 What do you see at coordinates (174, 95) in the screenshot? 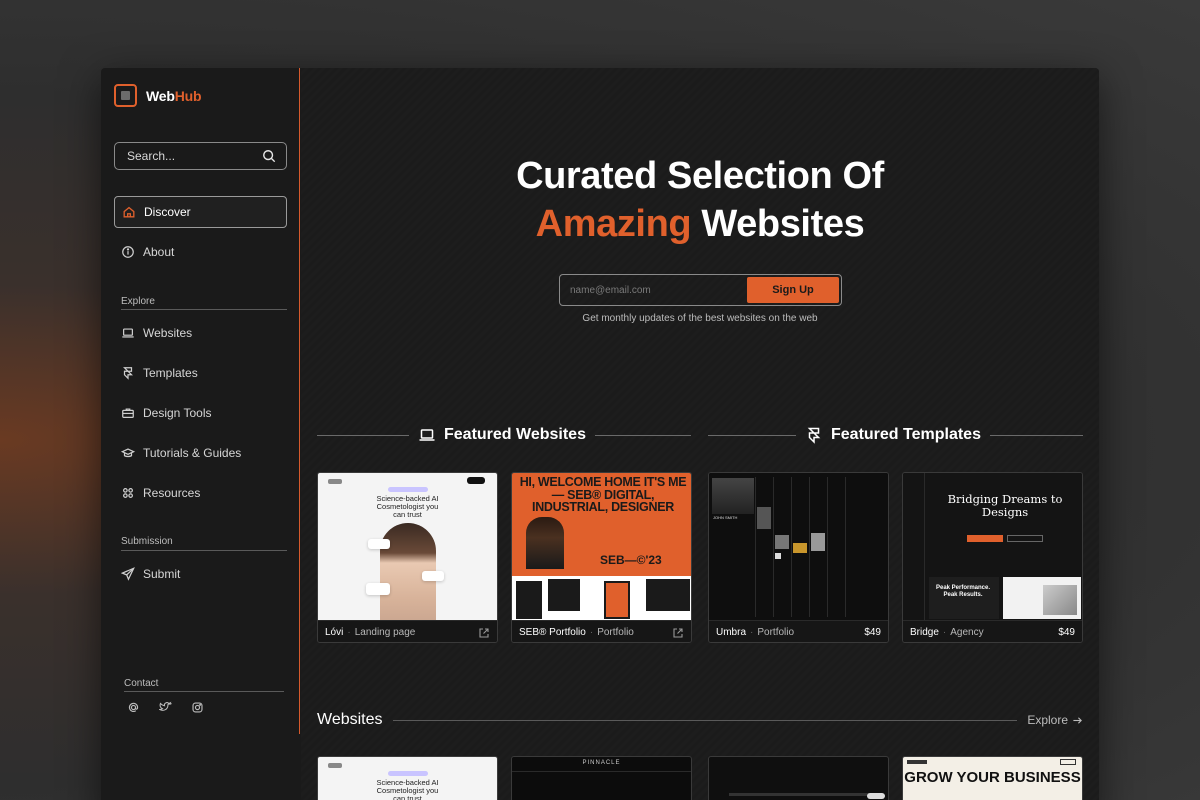
I see `logo-text: WebHub` at bounding box center [174, 95].